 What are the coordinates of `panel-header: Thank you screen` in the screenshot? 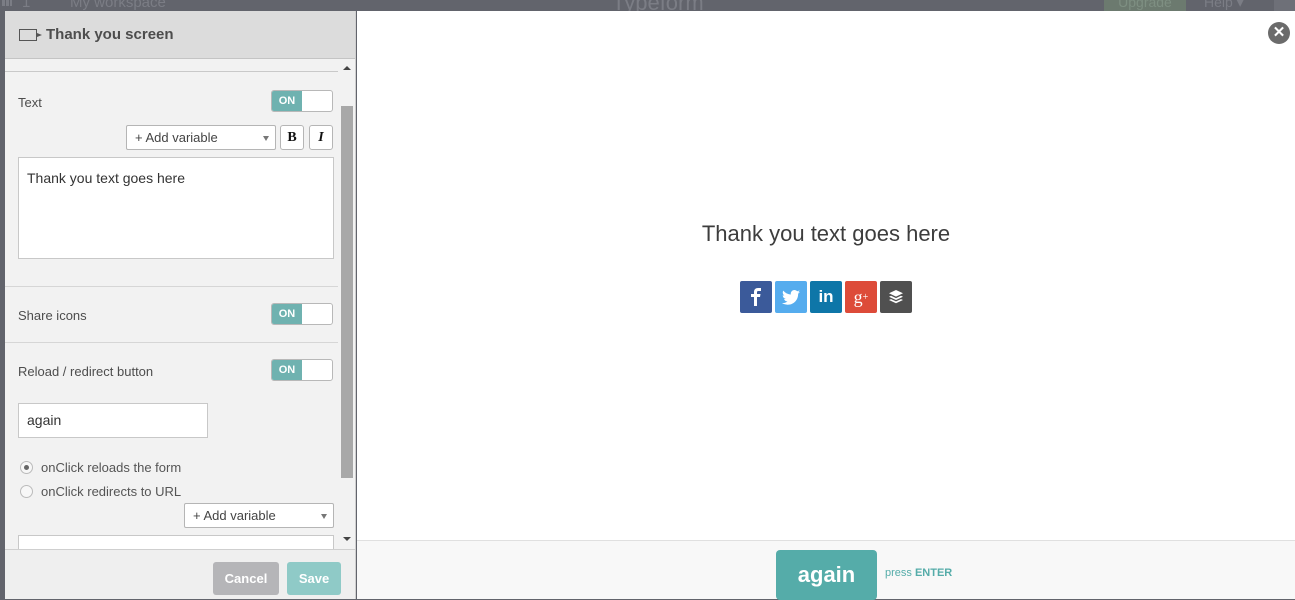 It's located at (180, 35).